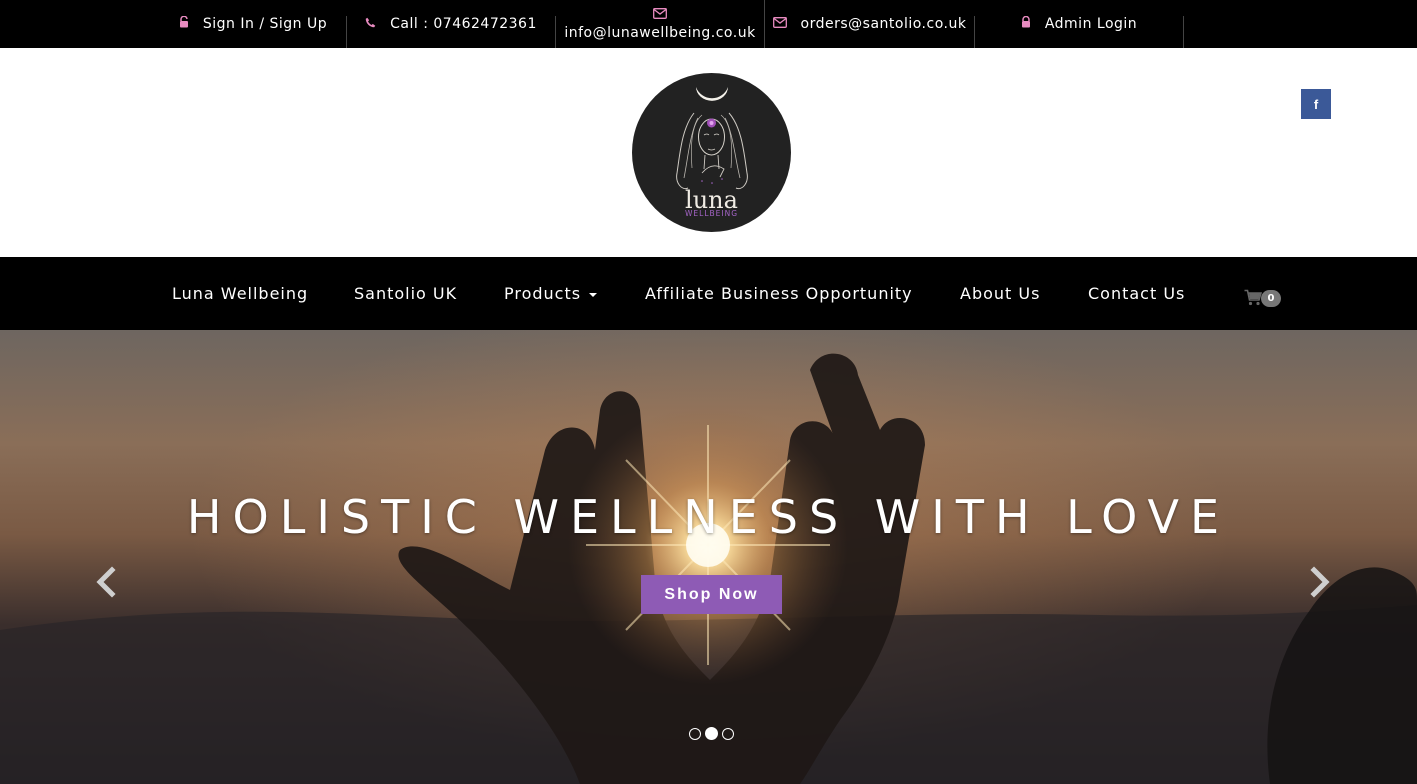 The height and width of the screenshot is (784, 1417). I want to click on caret-down-icon, so click(593, 294).